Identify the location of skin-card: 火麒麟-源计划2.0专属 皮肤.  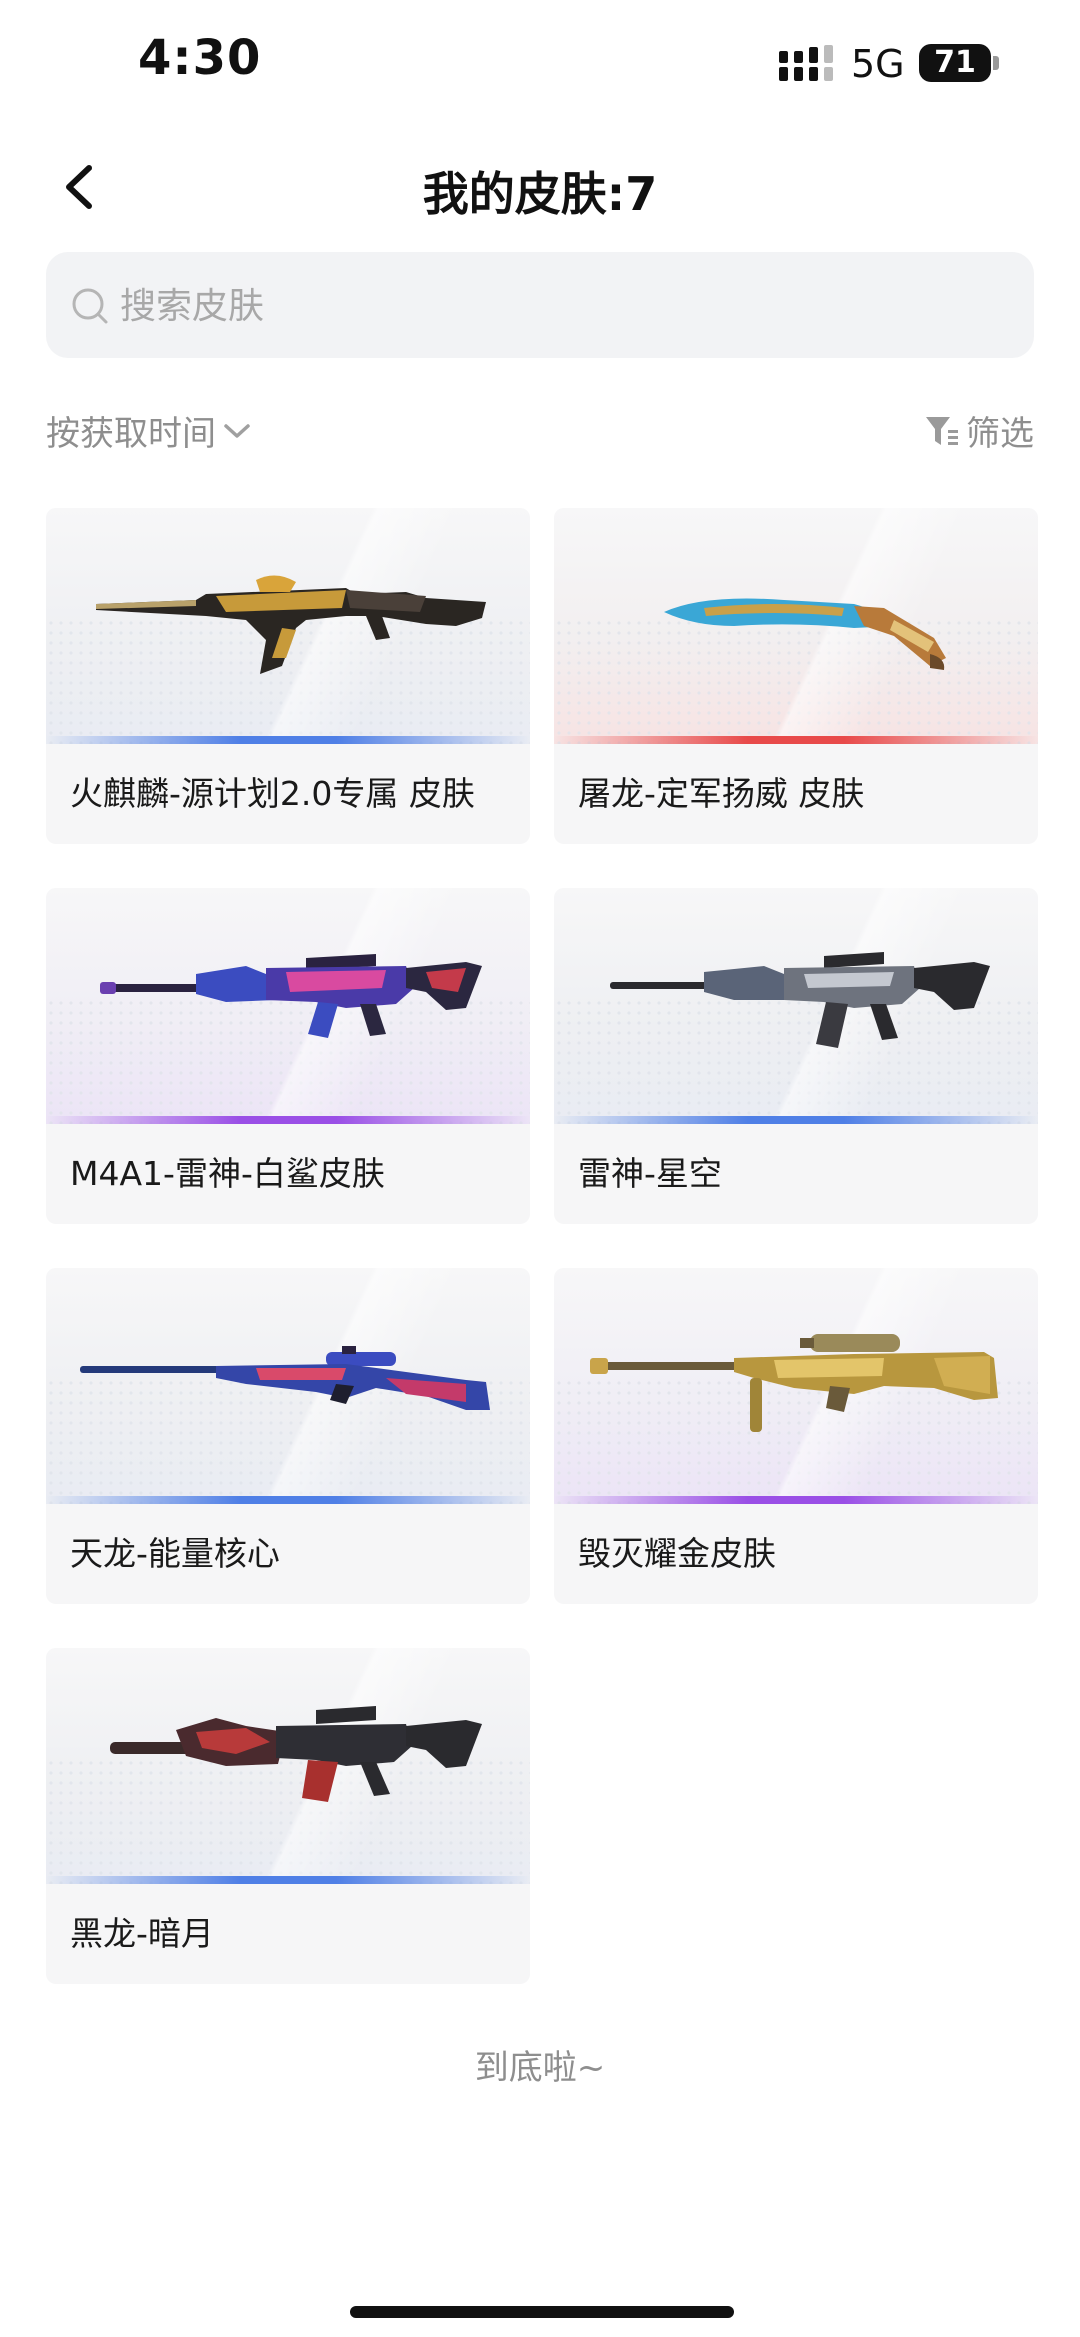
(288, 676).